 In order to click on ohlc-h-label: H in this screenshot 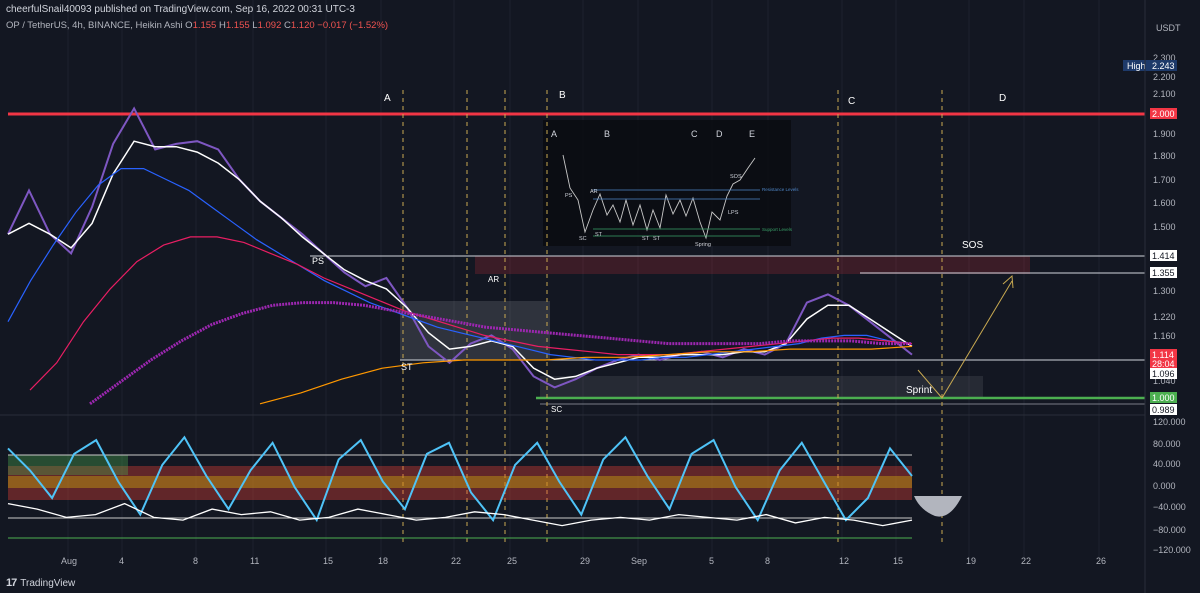, I will do `click(222, 25)`.